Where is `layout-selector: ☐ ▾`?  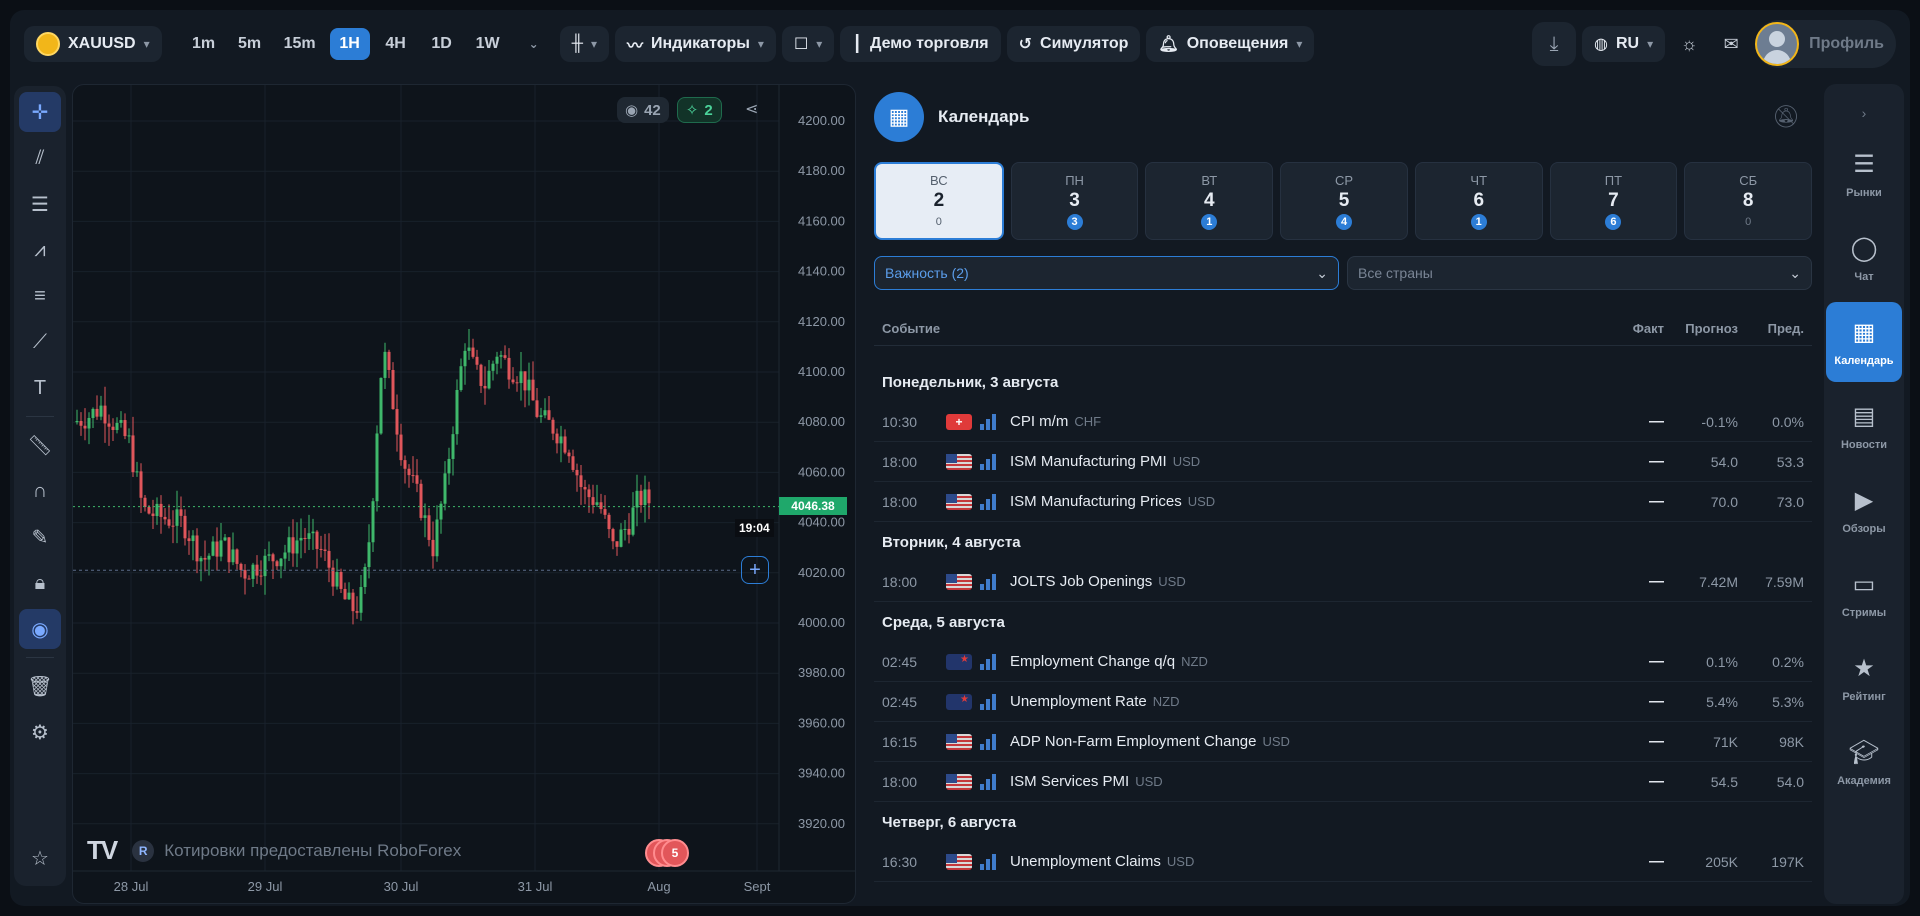
layout-selector: ☐ ▾ is located at coordinates (808, 44).